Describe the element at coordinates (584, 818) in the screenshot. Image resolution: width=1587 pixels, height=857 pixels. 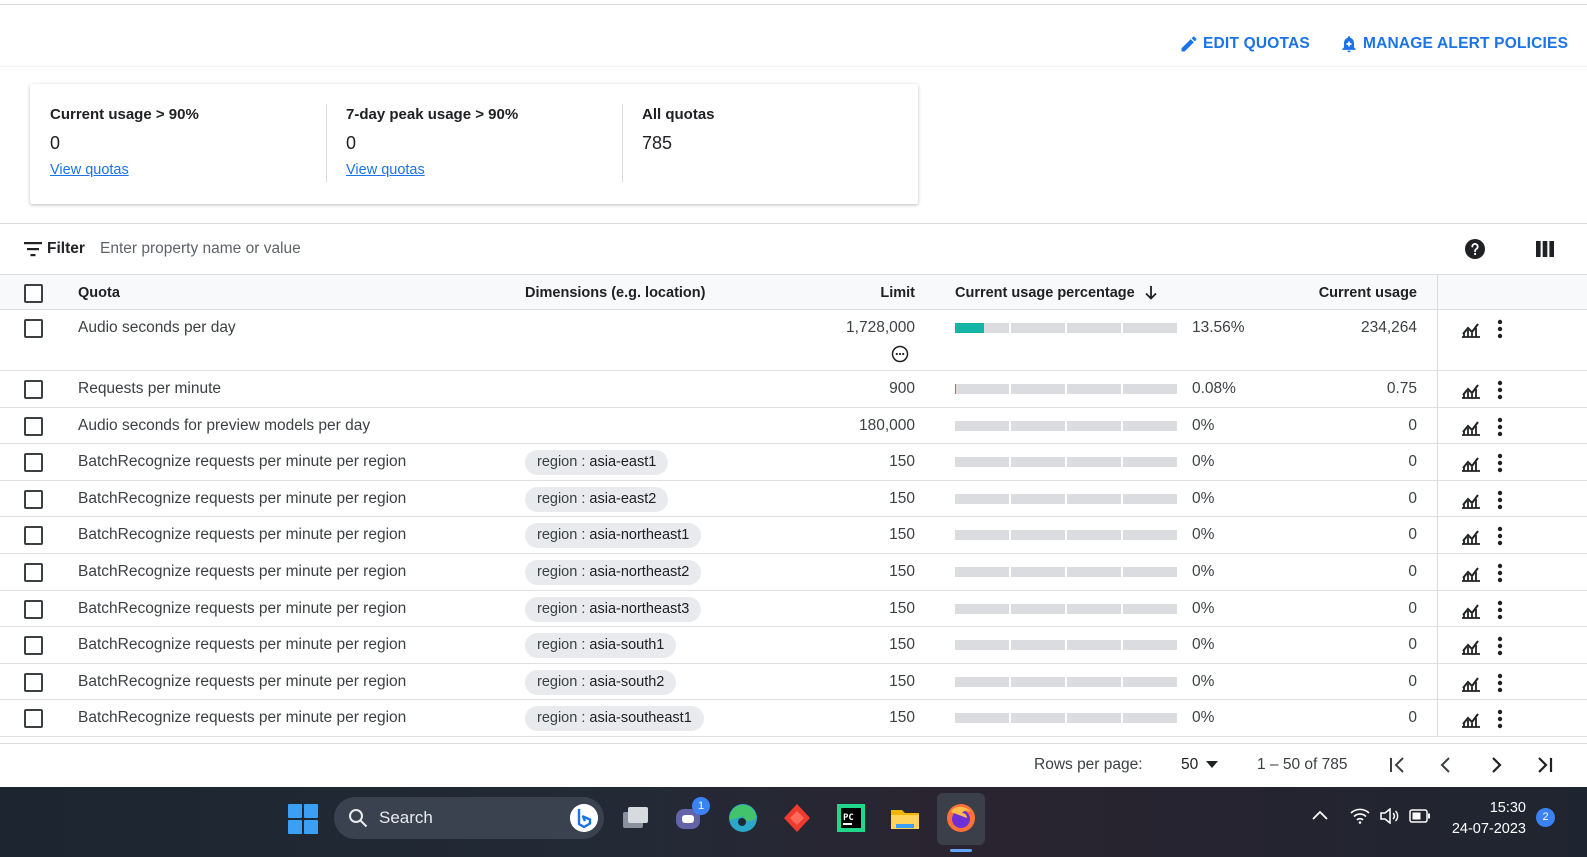
I see `bing-icon` at that location.